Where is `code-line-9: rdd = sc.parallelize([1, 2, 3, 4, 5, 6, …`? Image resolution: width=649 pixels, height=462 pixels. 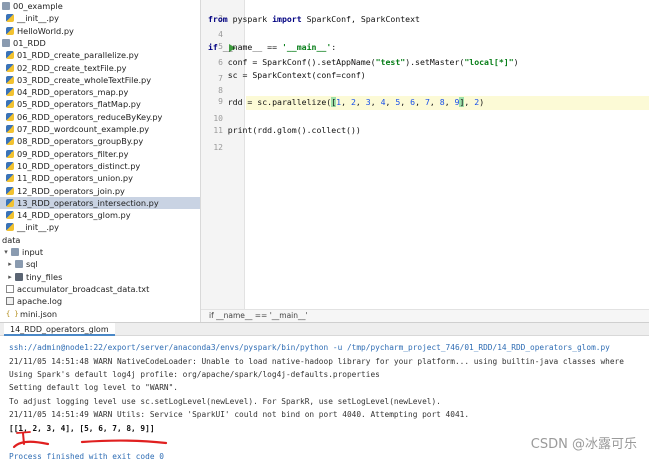 code-line-9: rdd = sc.parallelize([1, 2, 3, 4, 5, 6, … is located at coordinates (346, 102).